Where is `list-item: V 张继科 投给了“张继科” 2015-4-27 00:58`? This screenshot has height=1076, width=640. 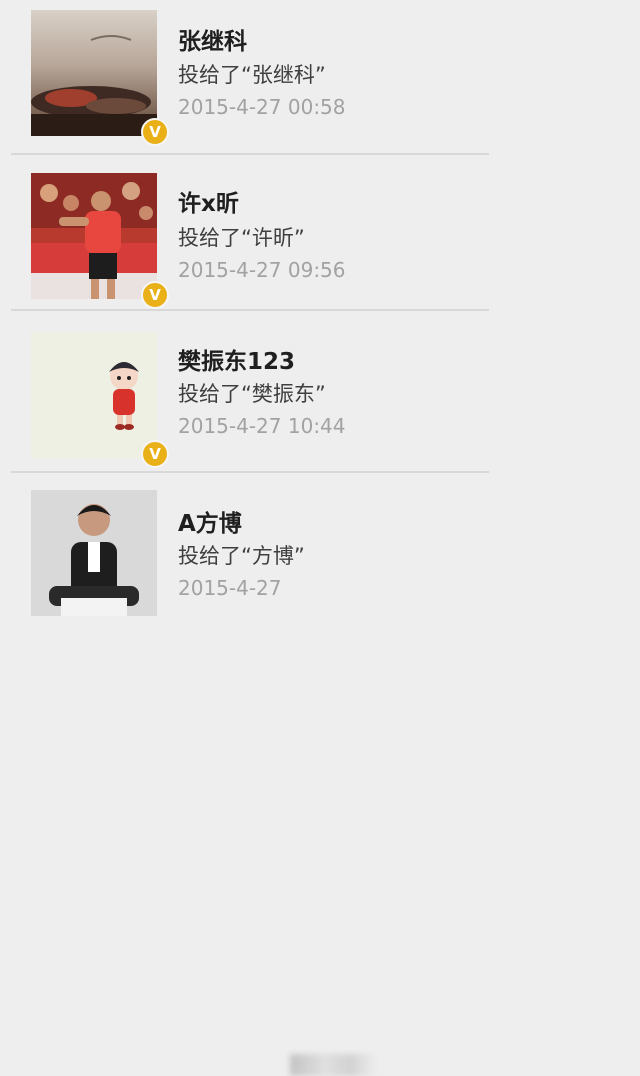
list-item: V 张继科 投给了“张继科” 2015-4-27 00:58 is located at coordinates (320, 76).